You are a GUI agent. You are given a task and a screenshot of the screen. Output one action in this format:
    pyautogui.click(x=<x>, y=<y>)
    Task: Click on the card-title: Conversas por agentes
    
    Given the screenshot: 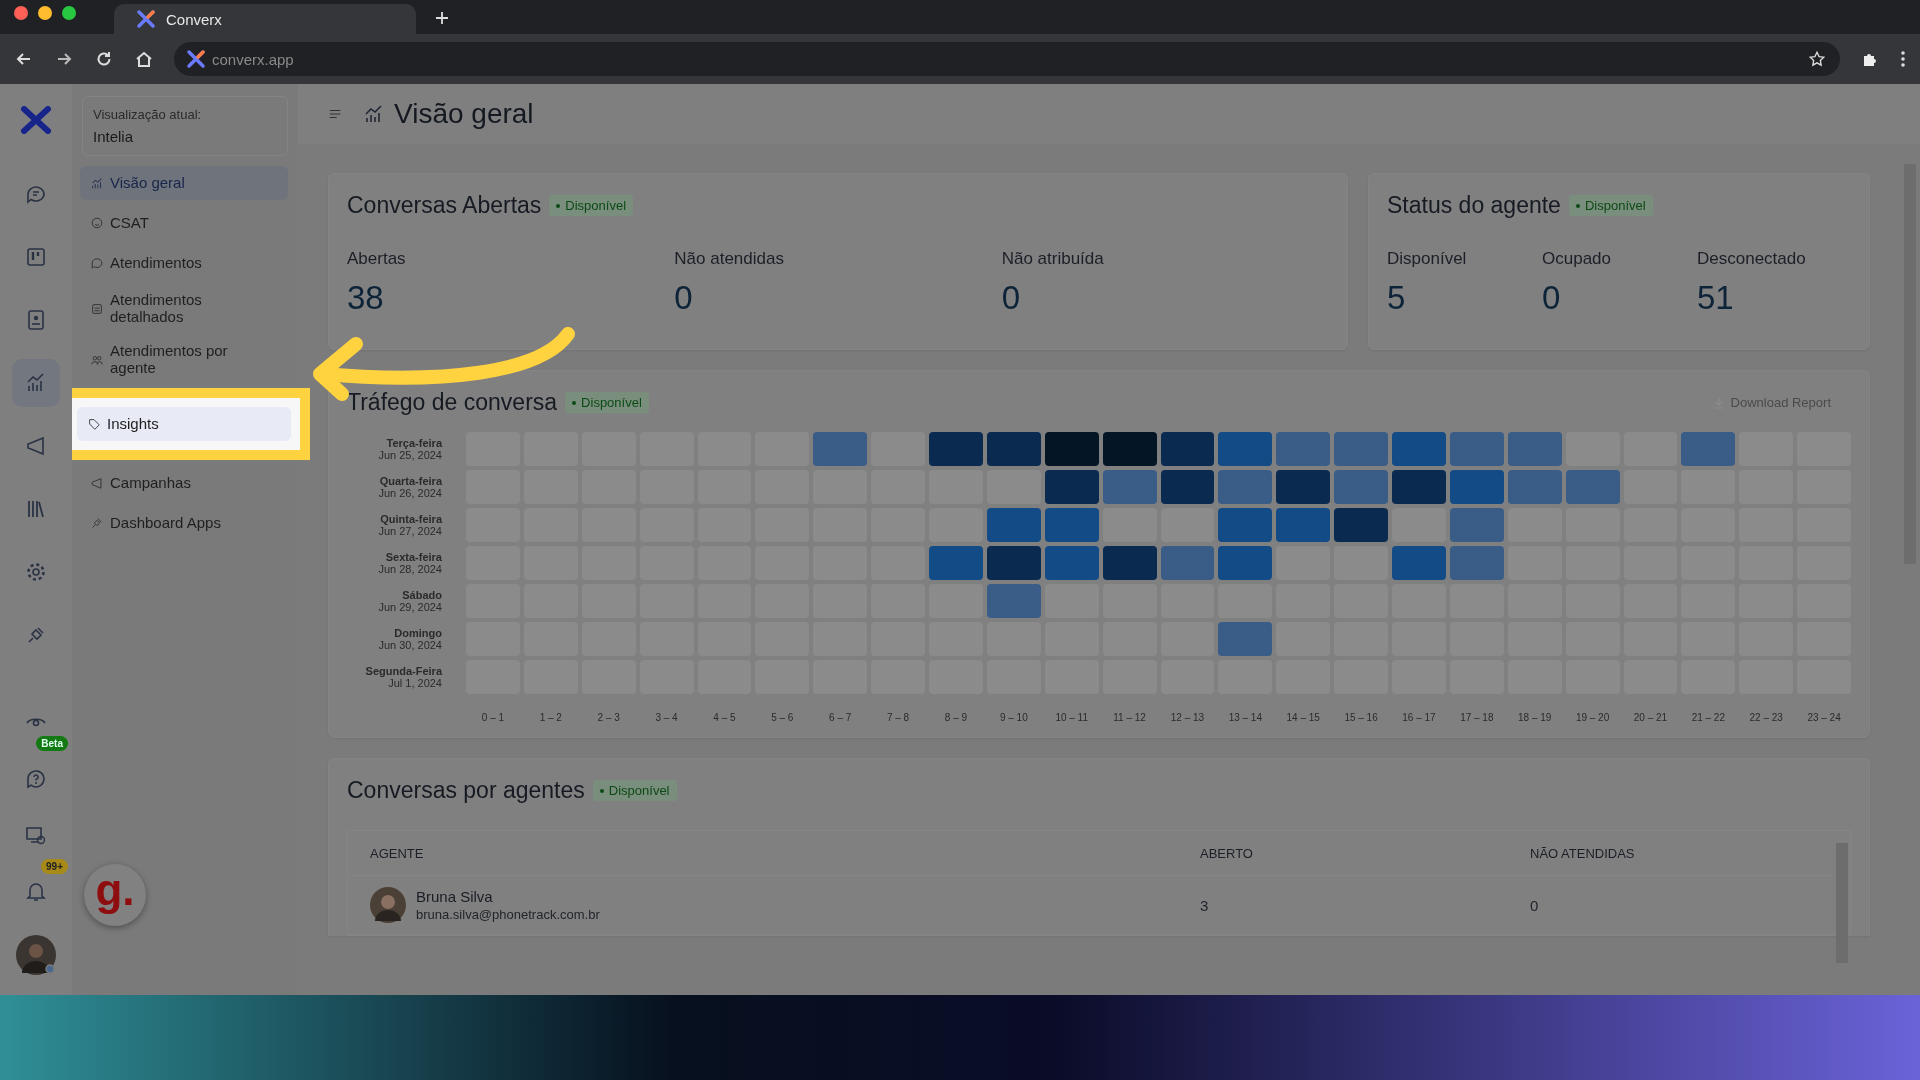 What is the action you would take?
    pyautogui.click(x=466, y=790)
    